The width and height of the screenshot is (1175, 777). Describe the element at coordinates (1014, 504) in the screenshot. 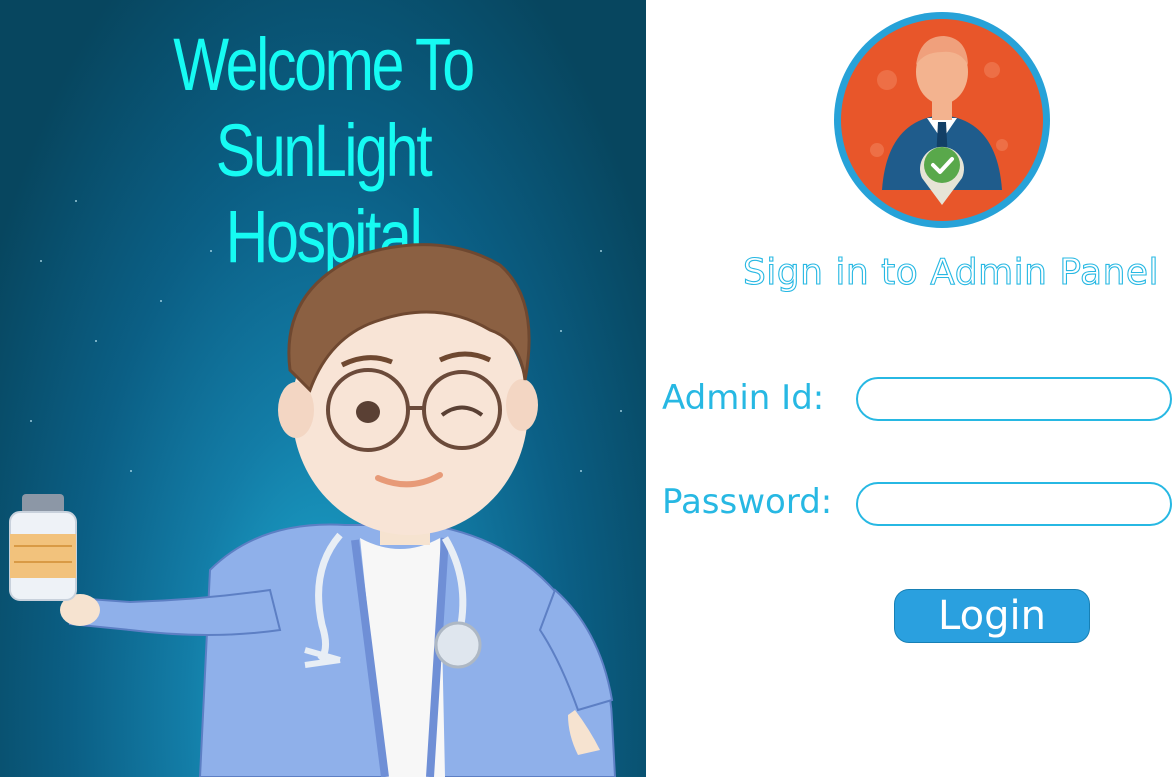

I see `password-input` at that location.